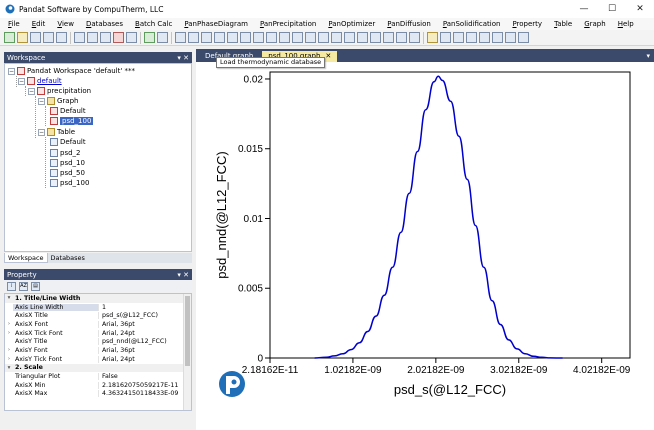 The height and width of the screenshot is (430, 654). I want to click on tree-item: psd_10, so click(67, 163).